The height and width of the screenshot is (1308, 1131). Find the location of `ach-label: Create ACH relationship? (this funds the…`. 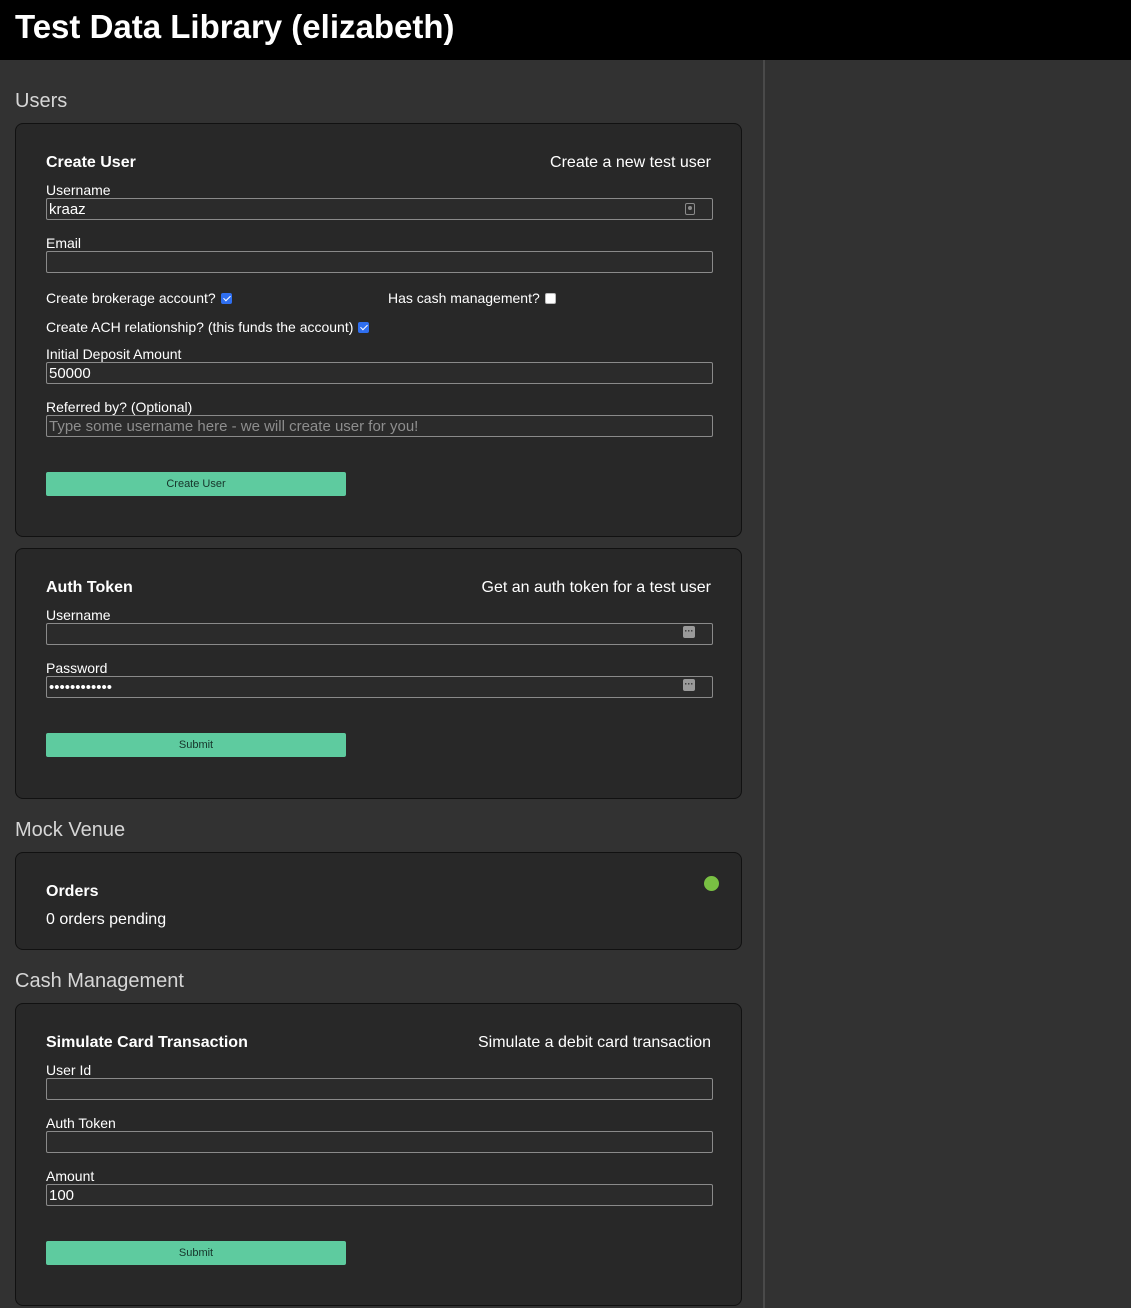

ach-label: Create ACH relationship? (this funds the… is located at coordinates (200, 327).